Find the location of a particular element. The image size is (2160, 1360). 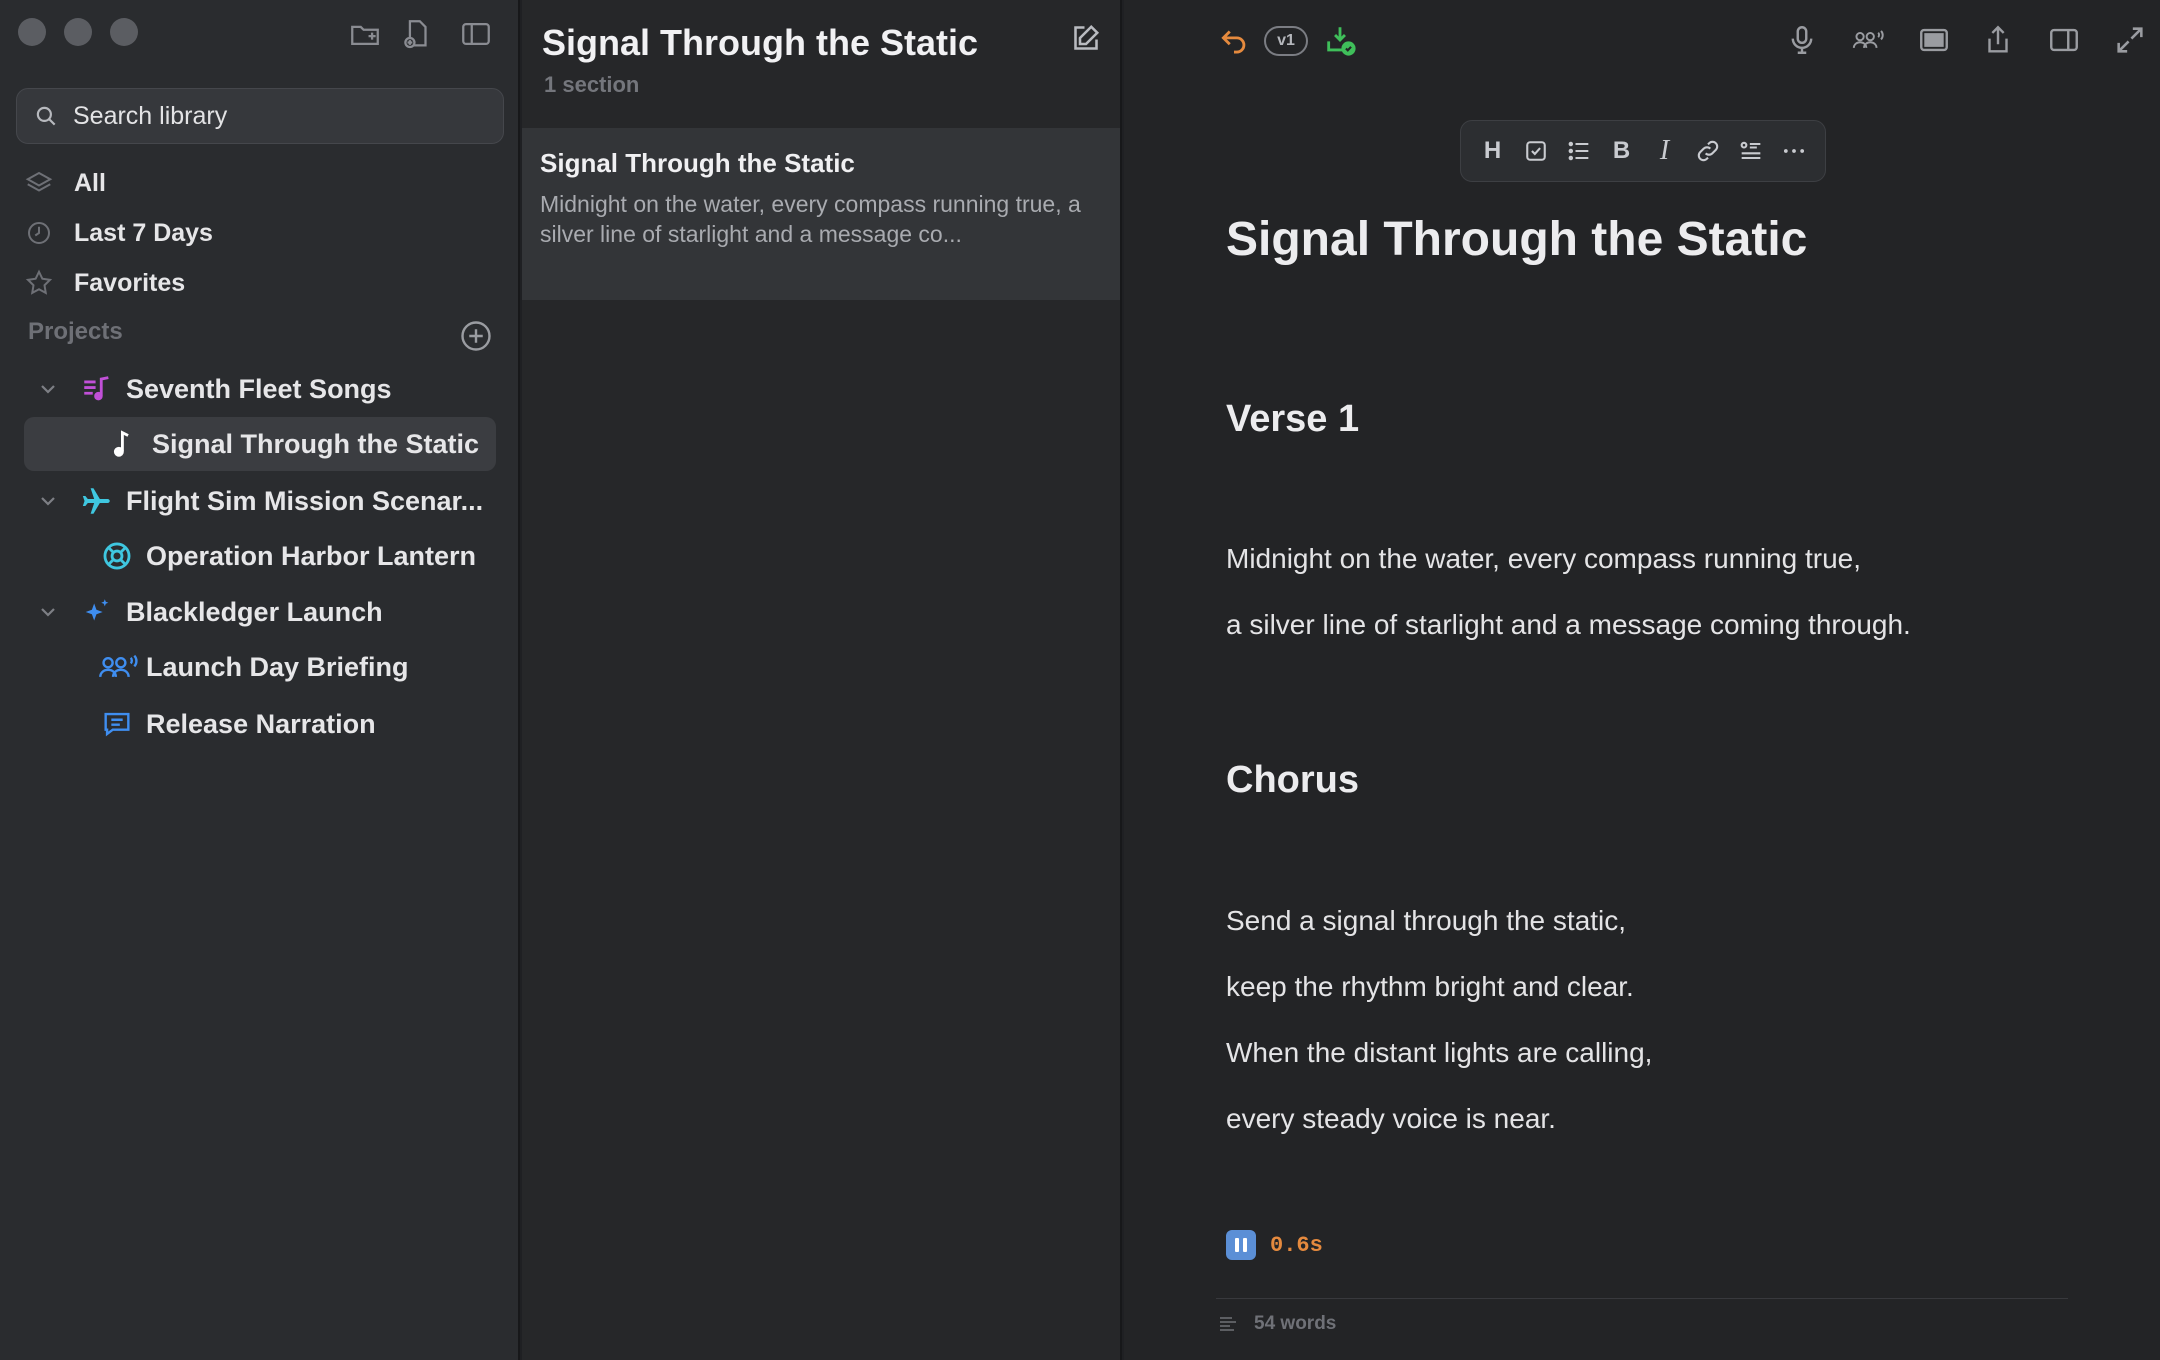

search-icon is located at coordinates (46, 116).